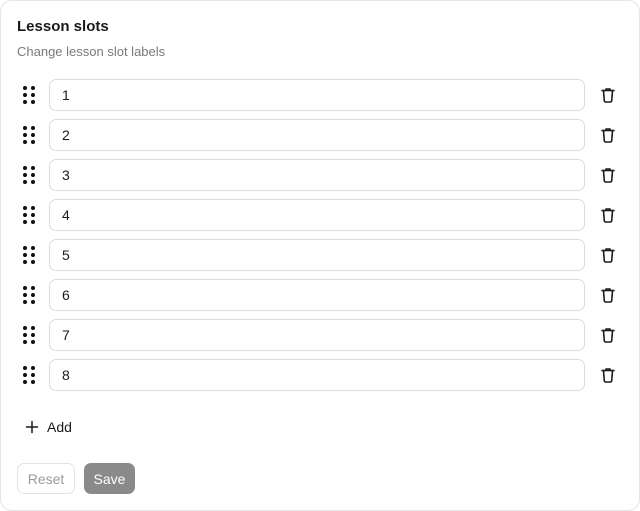  I want to click on section-subtitle: Change lesson slot labels, so click(91, 51).